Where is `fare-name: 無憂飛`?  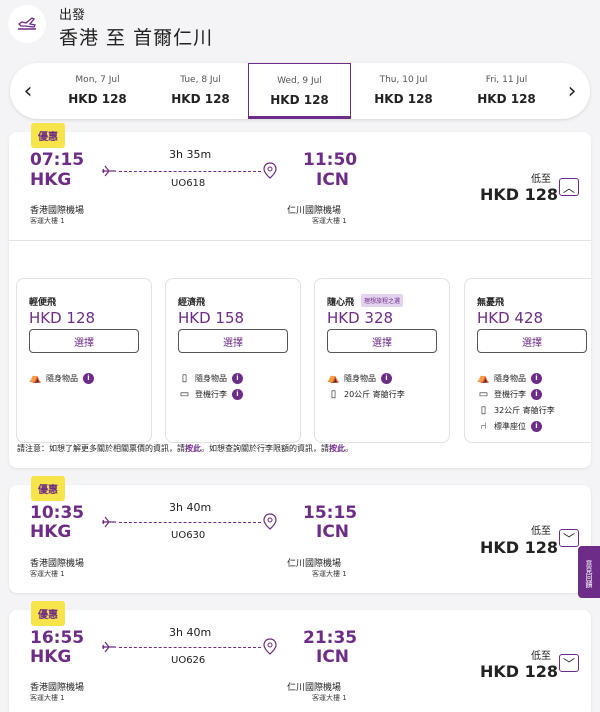
fare-name: 無憂飛 is located at coordinates (491, 303).